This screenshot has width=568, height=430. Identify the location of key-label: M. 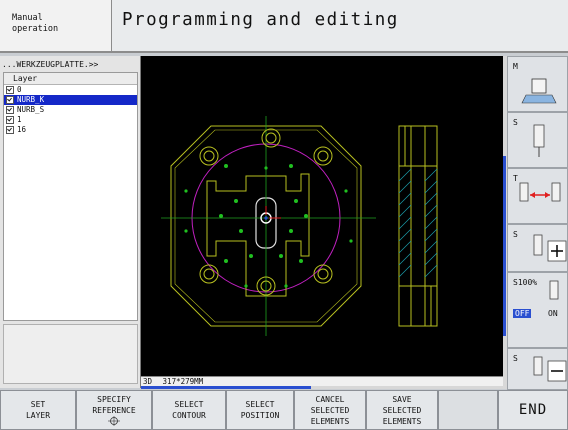
(515, 66).